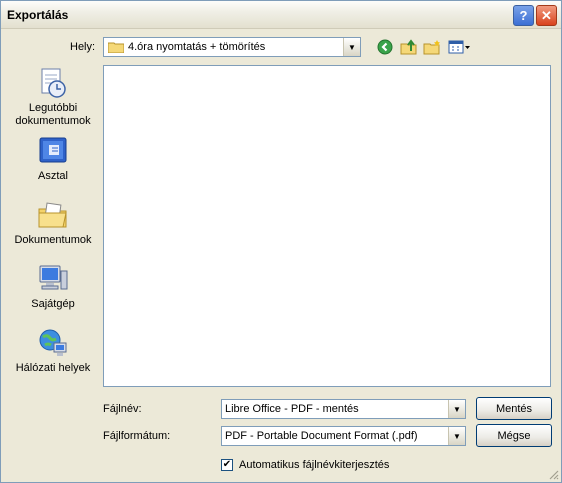 This screenshot has width=562, height=483. I want to click on auto-extension-checkbox: ✔, so click(227, 465).